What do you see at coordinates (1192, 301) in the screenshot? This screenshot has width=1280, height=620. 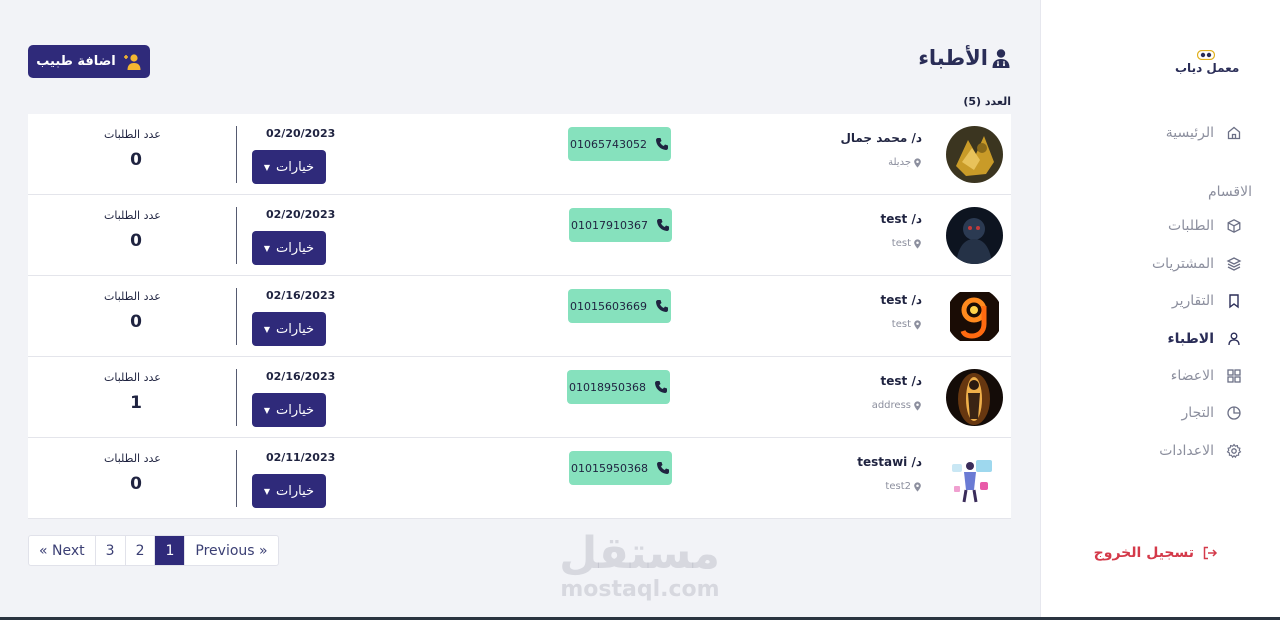 I see `sidebar-item-label: التقارير` at bounding box center [1192, 301].